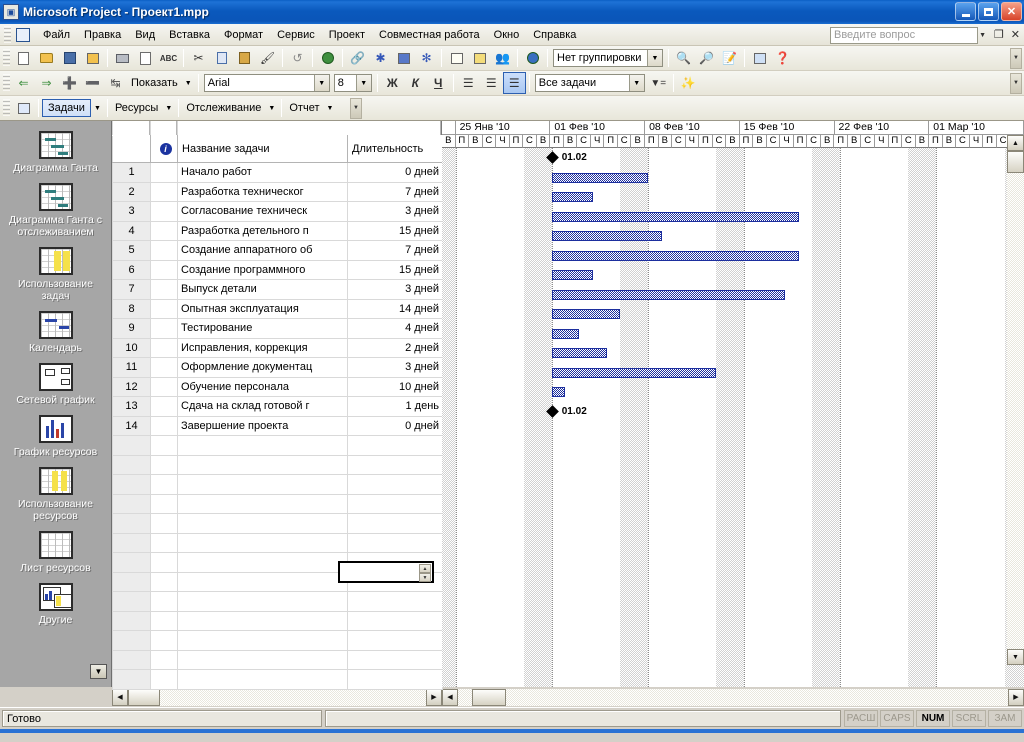  Describe the element at coordinates (262, 211) in the screenshot. I see `task-name-cell: Согласование техническ` at that location.